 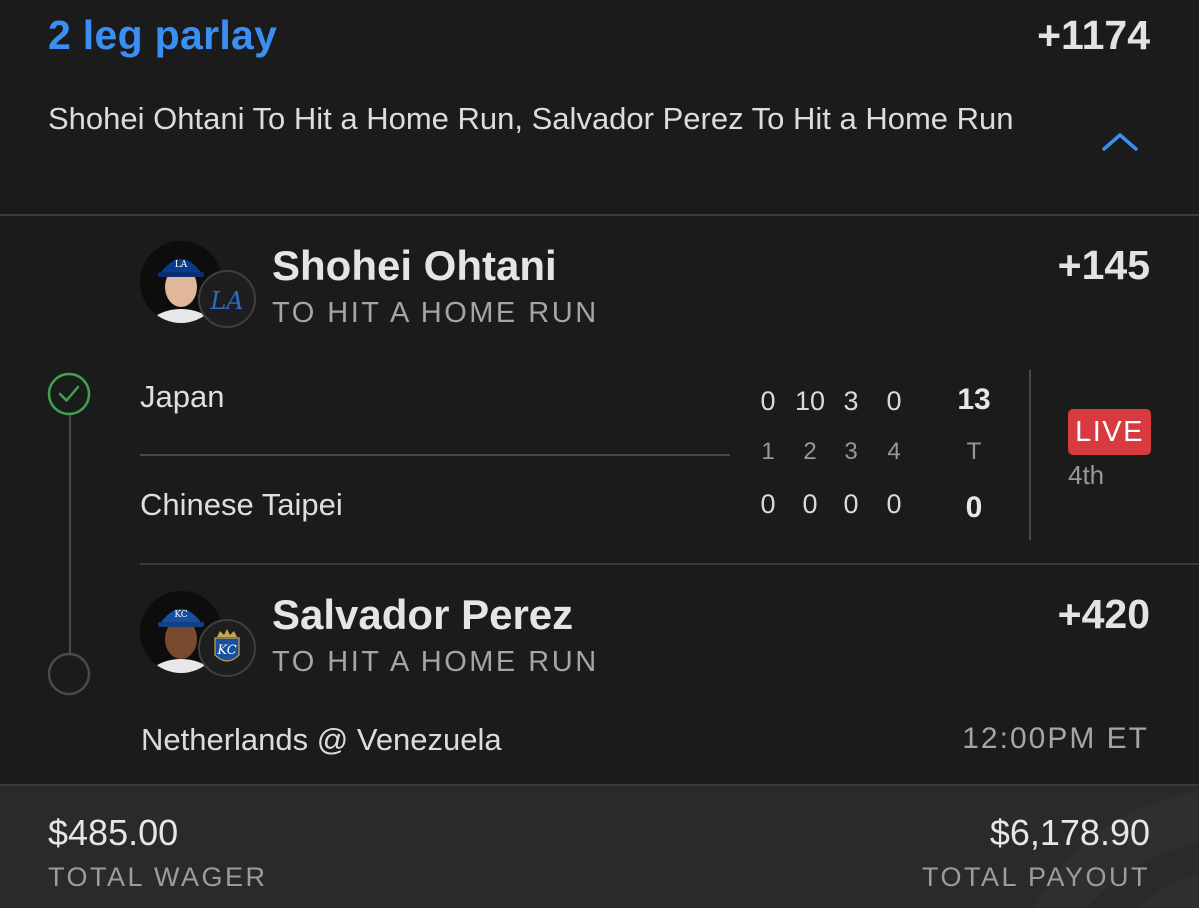 I want to click on home-team: Japan, so click(x=182, y=396).